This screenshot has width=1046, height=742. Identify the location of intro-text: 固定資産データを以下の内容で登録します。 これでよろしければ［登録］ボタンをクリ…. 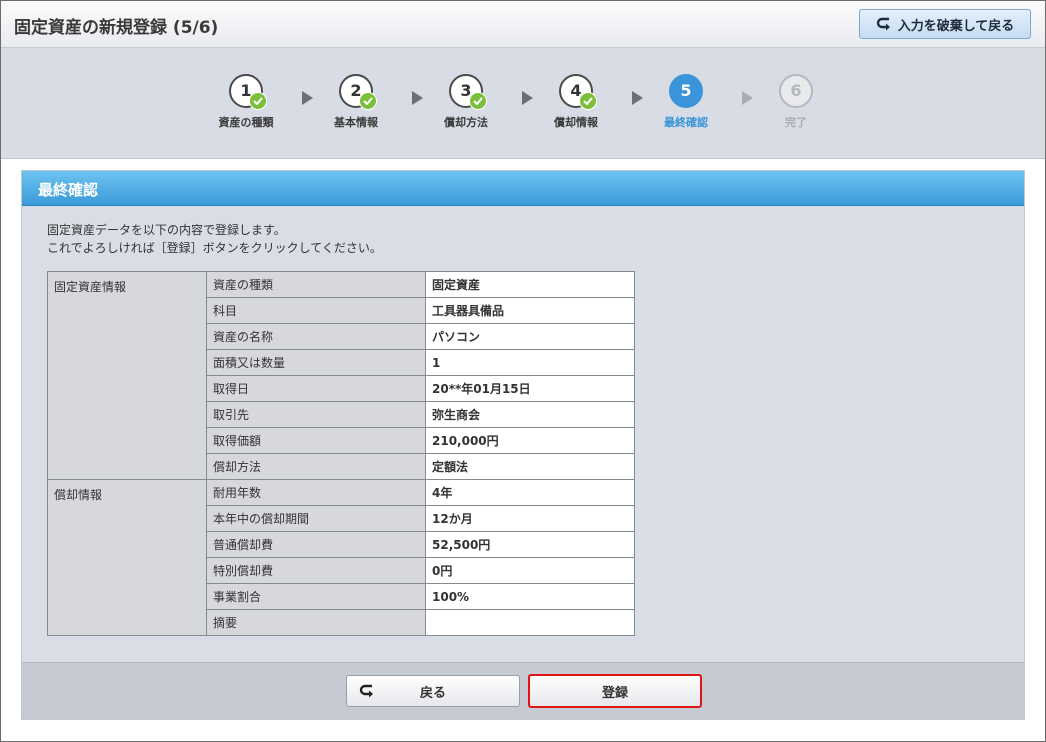
(214, 239).